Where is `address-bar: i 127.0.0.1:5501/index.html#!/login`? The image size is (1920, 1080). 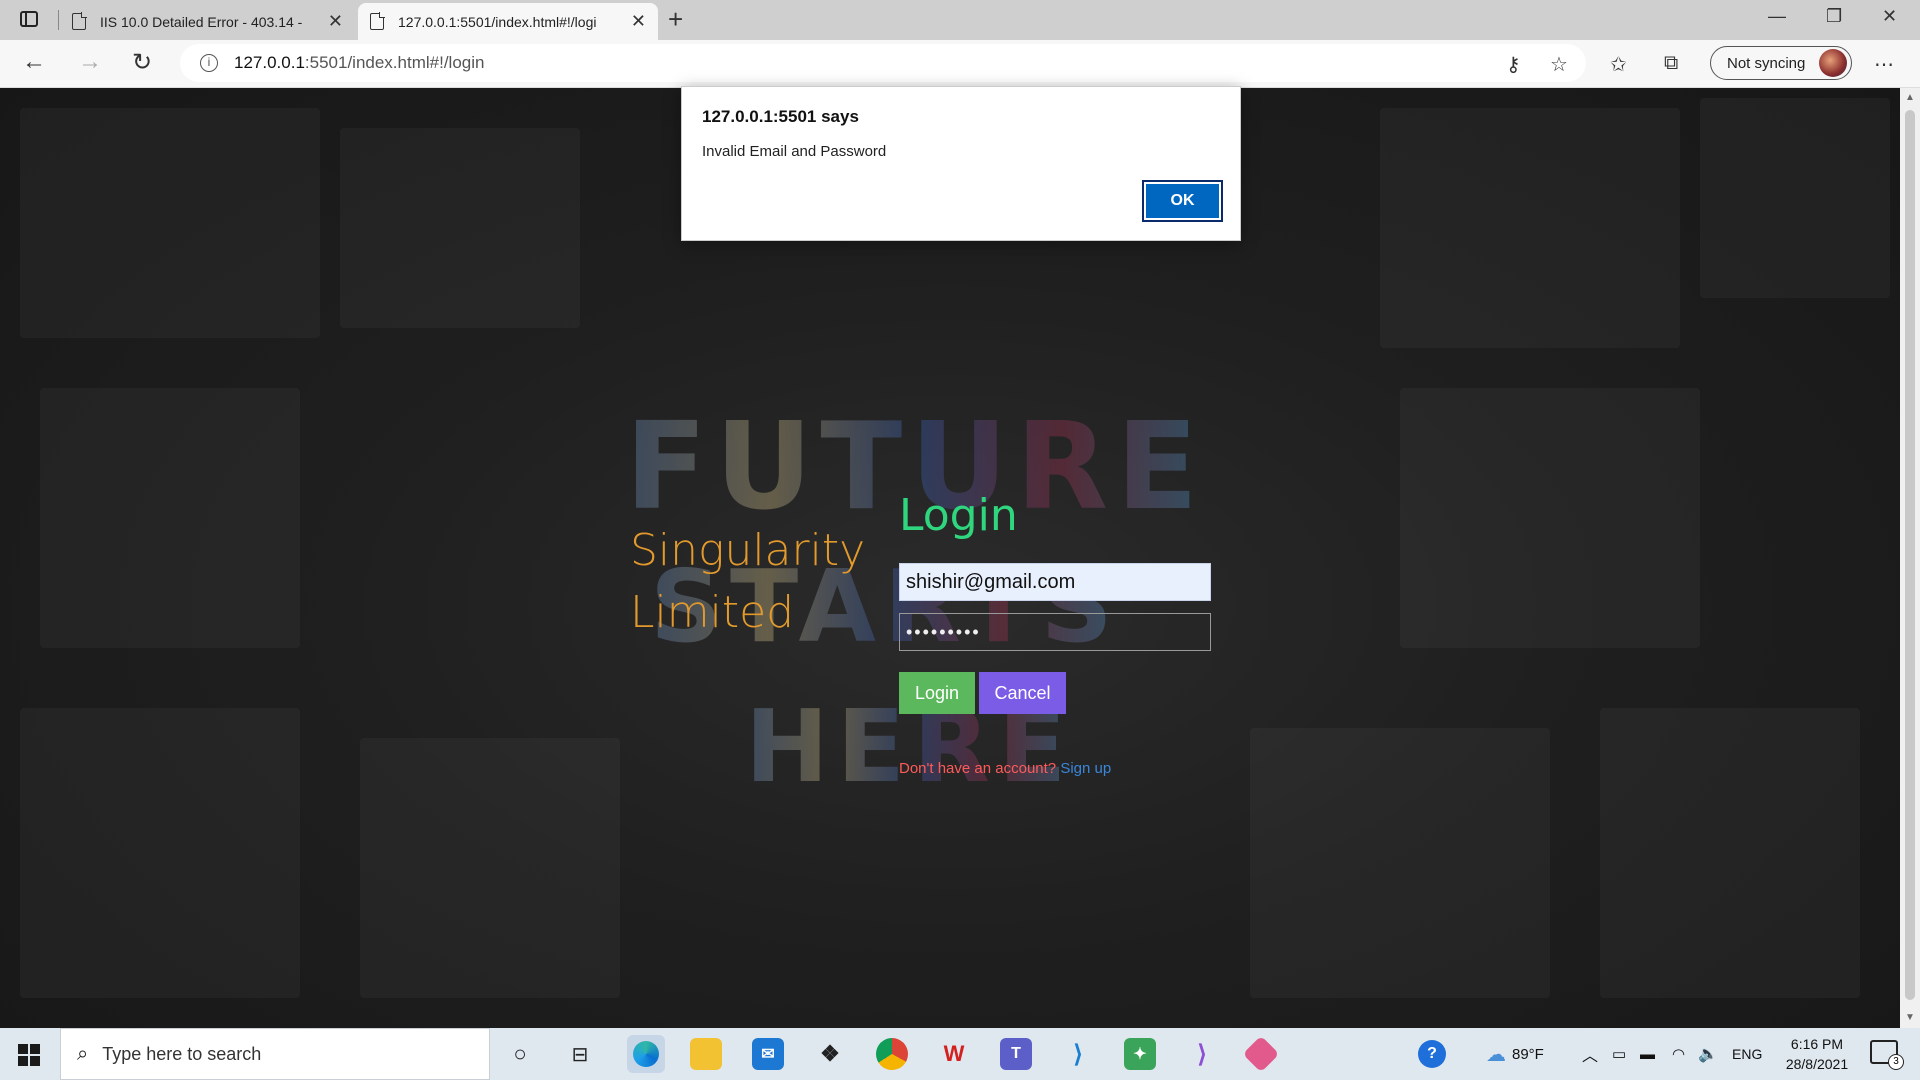 address-bar: i 127.0.0.1:5501/index.html#!/login is located at coordinates (883, 63).